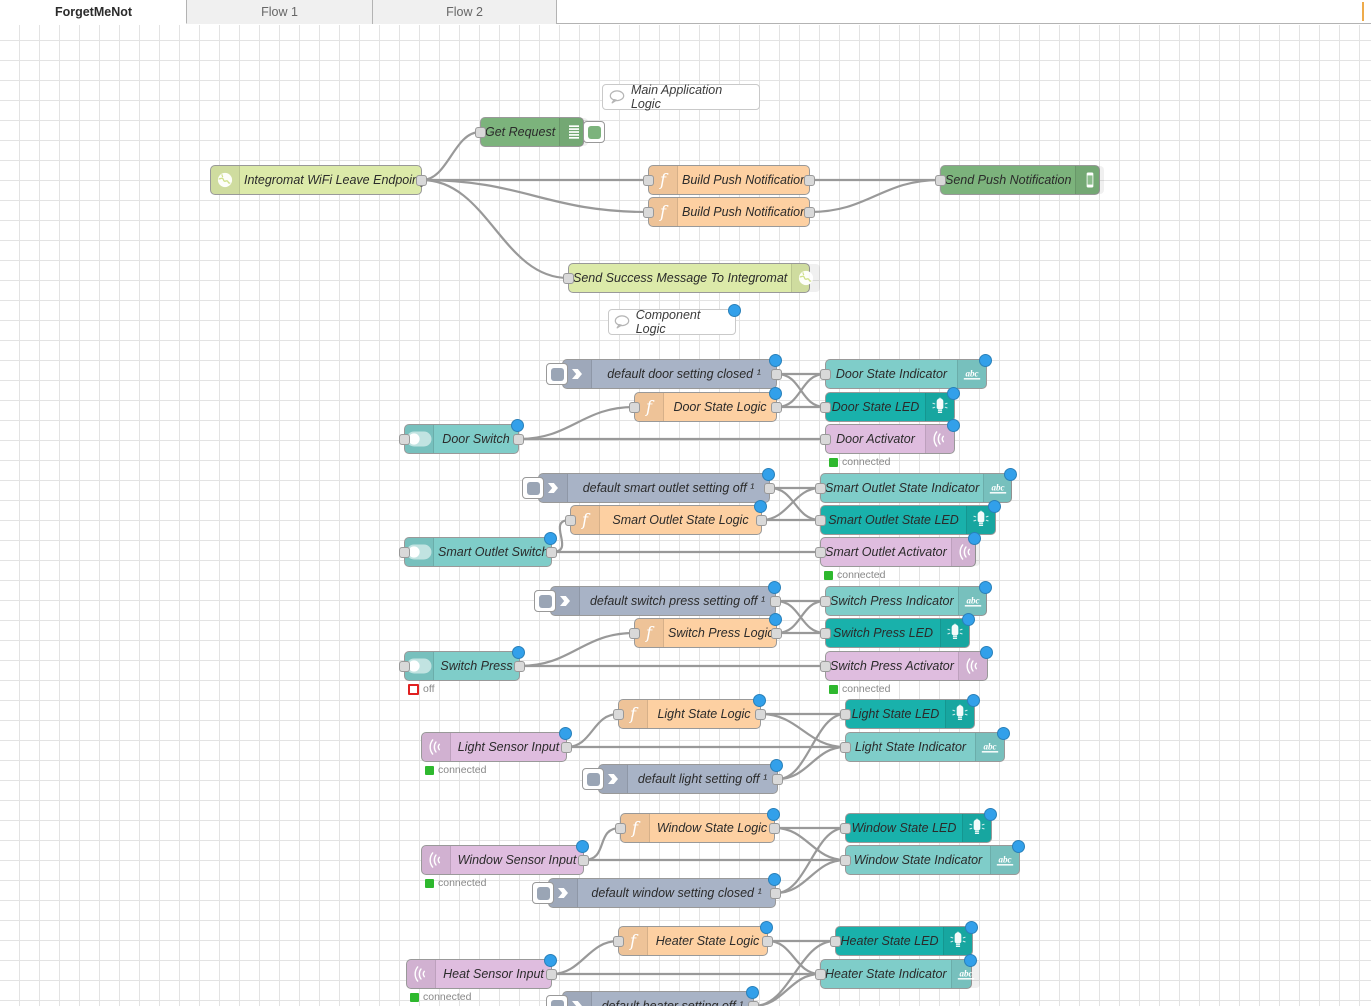  What do you see at coordinates (904, 938) in the screenshot?
I see `n-heater-led: Heater State LED` at bounding box center [904, 938].